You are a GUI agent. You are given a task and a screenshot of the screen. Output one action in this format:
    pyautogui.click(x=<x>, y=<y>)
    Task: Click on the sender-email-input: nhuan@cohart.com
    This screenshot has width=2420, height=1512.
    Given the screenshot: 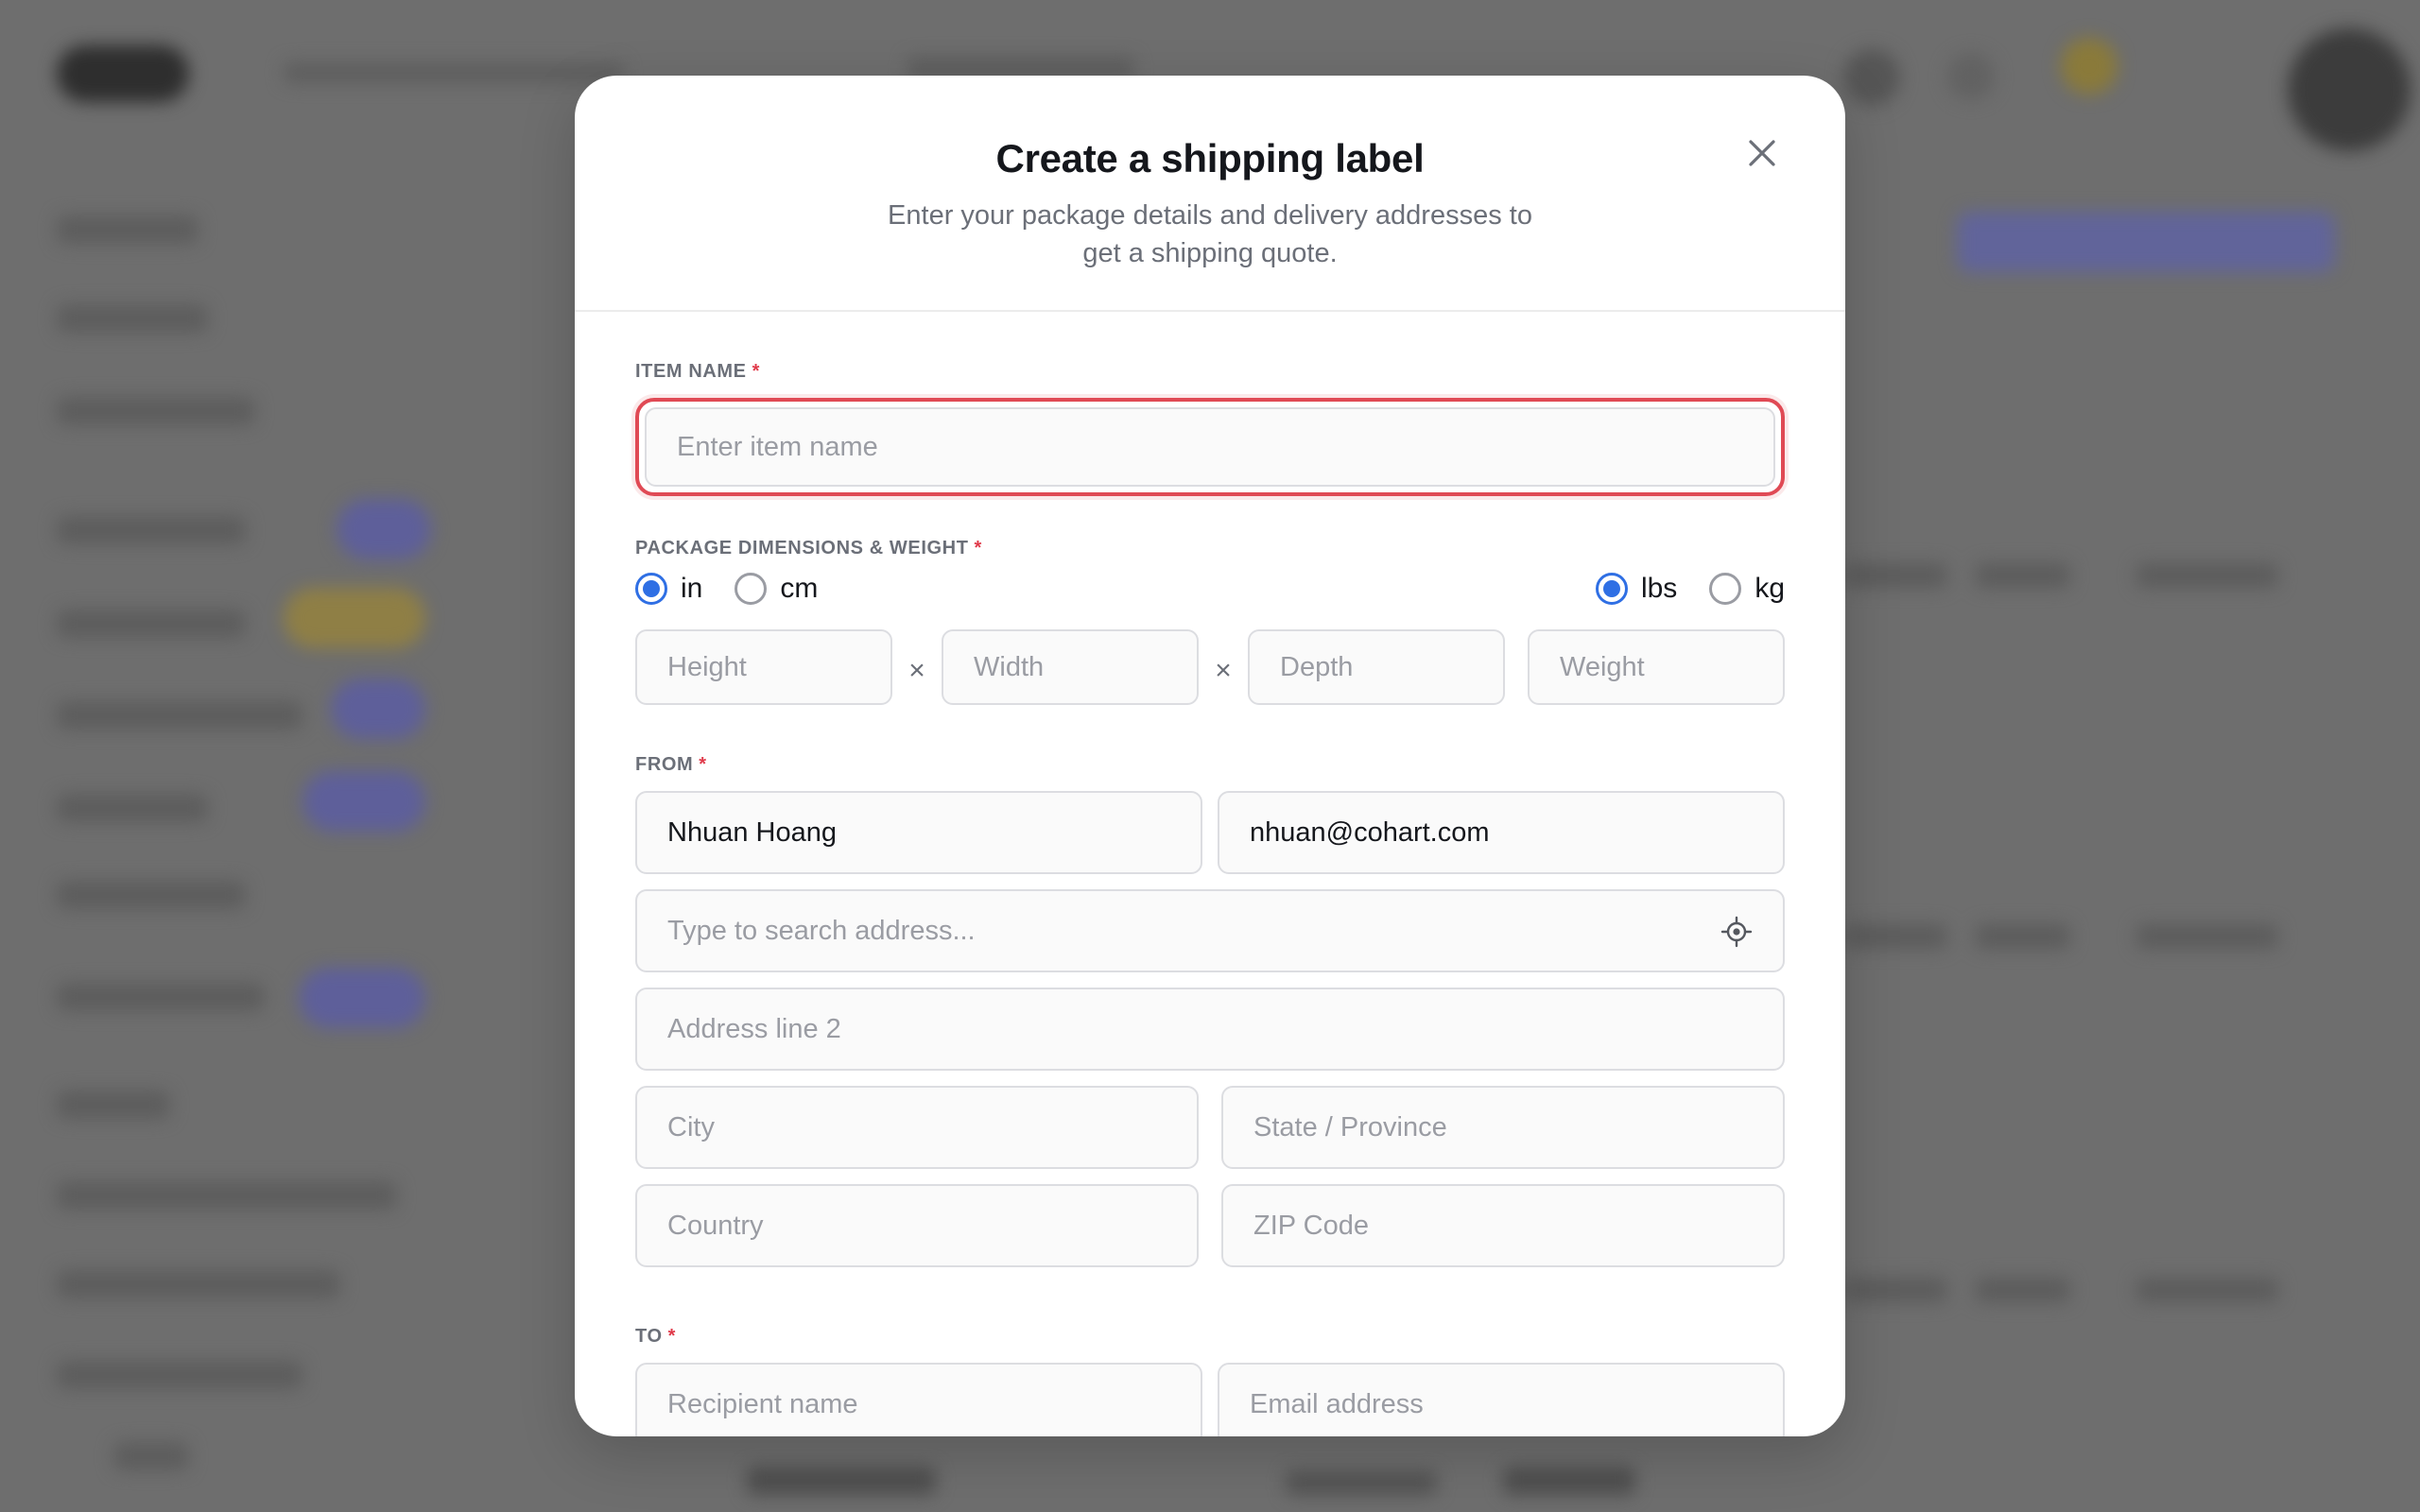 What is the action you would take?
    pyautogui.click(x=1502, y=832)
    